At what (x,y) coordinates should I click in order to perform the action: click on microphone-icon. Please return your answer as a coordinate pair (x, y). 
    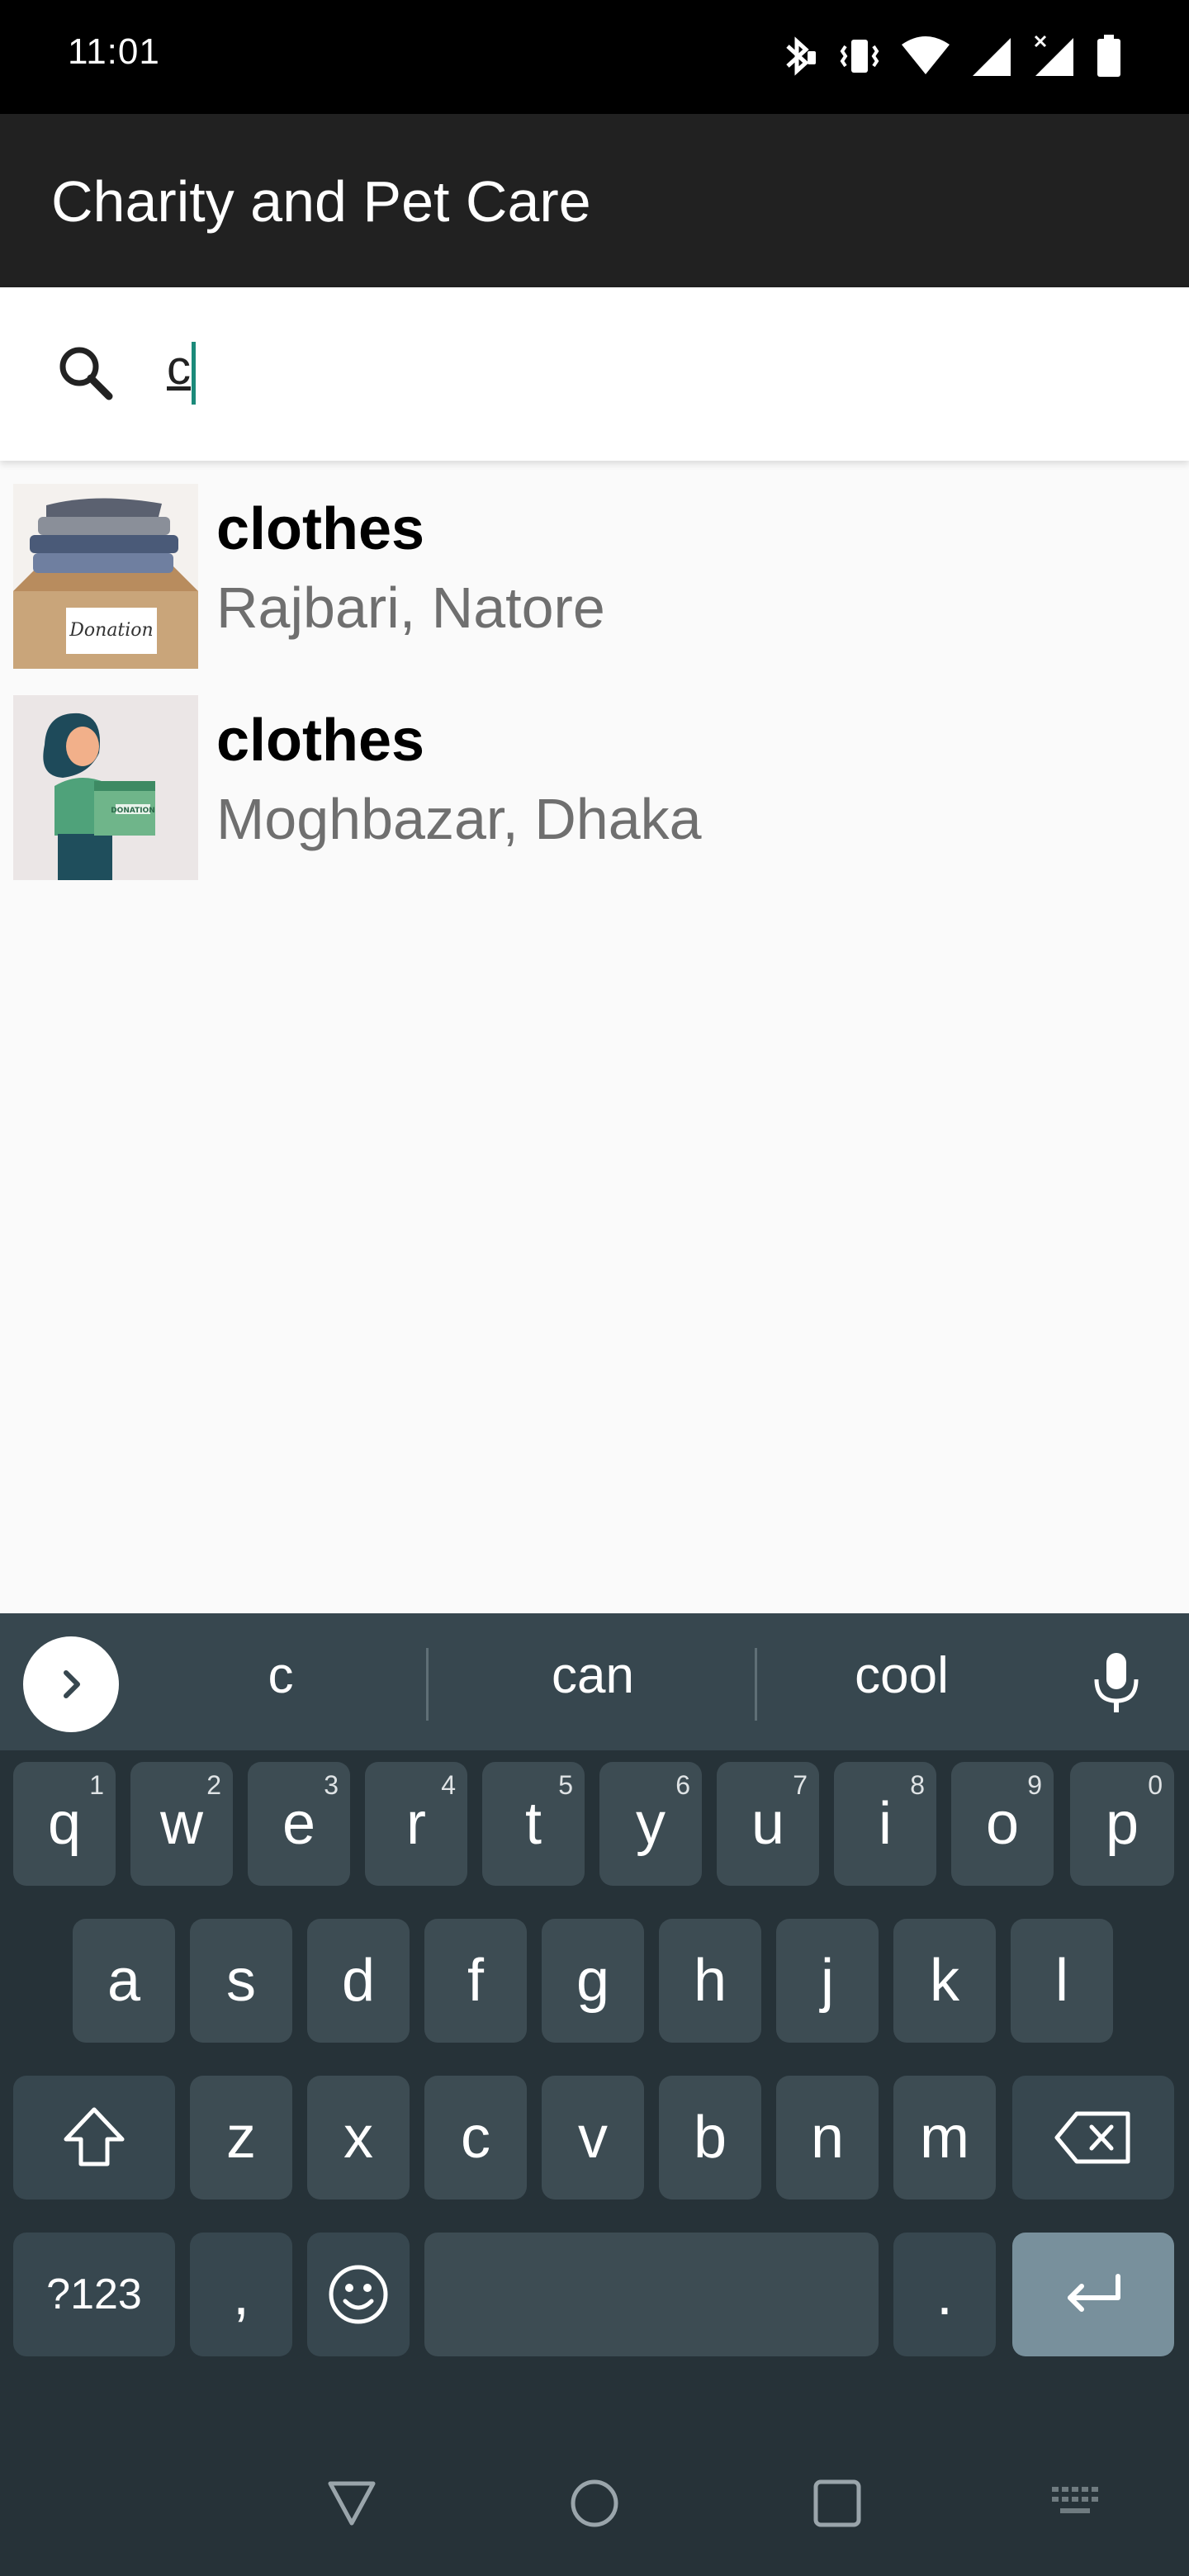
    Looking at the image, I should click on (1116, 1683).